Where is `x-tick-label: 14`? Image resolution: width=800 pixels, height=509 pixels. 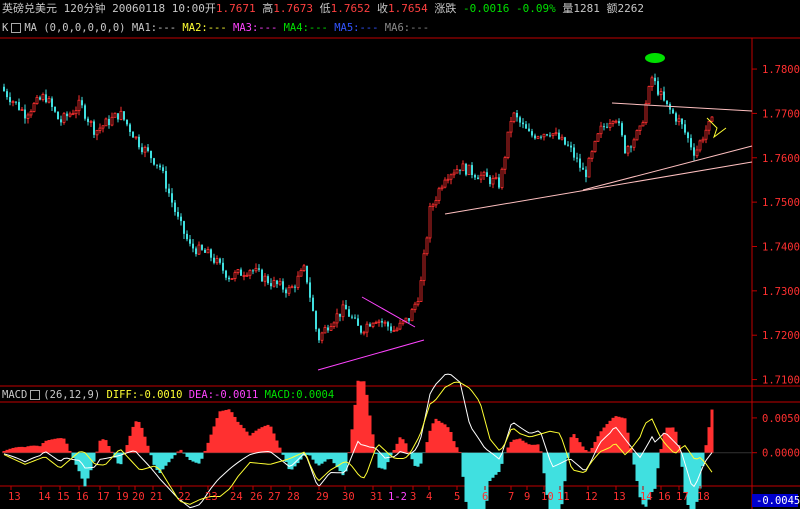 x-tick-label: 14 is located at coordinates (44, 497).